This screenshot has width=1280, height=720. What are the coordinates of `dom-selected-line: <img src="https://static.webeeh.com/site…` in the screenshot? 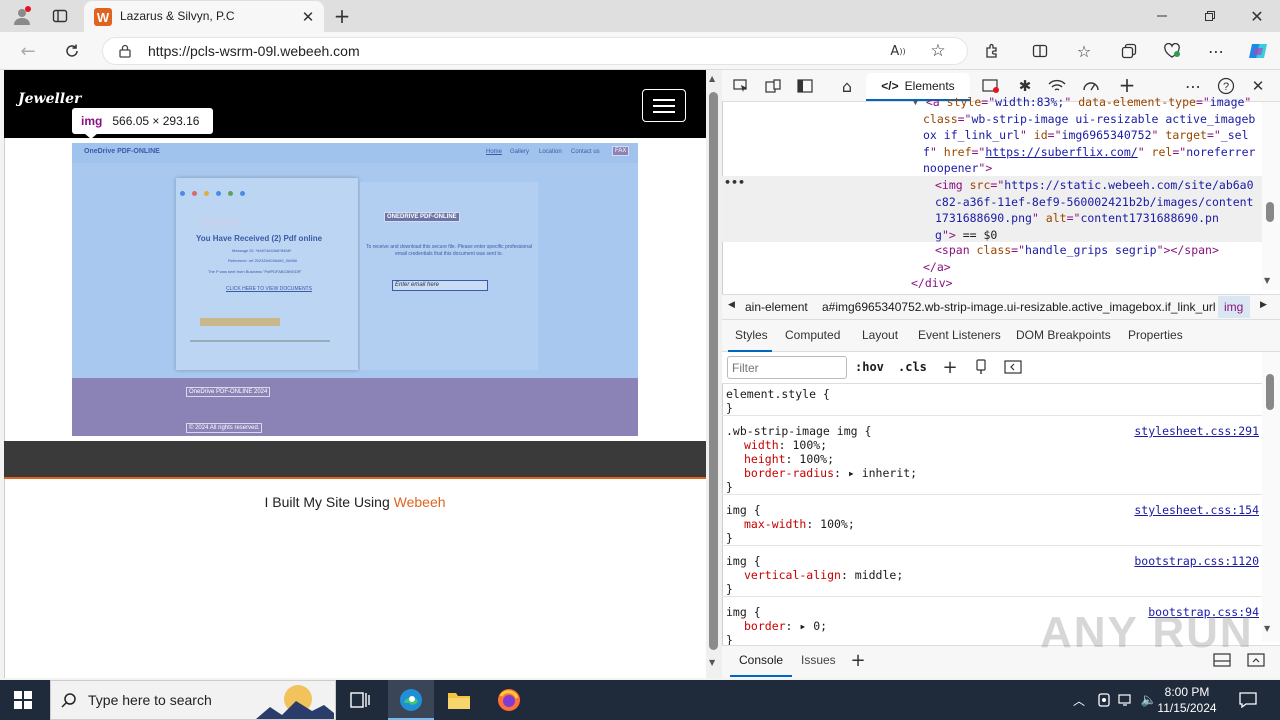 It's located at (1094, 185).